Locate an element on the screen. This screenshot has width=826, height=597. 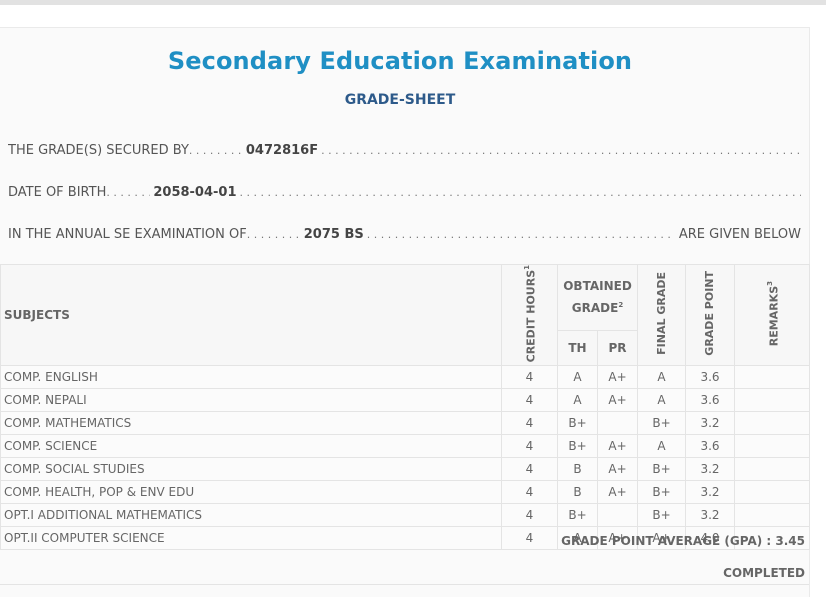
subject-cell: COMP. SOCIAL STUDIES is located at coordinates (251, 469).